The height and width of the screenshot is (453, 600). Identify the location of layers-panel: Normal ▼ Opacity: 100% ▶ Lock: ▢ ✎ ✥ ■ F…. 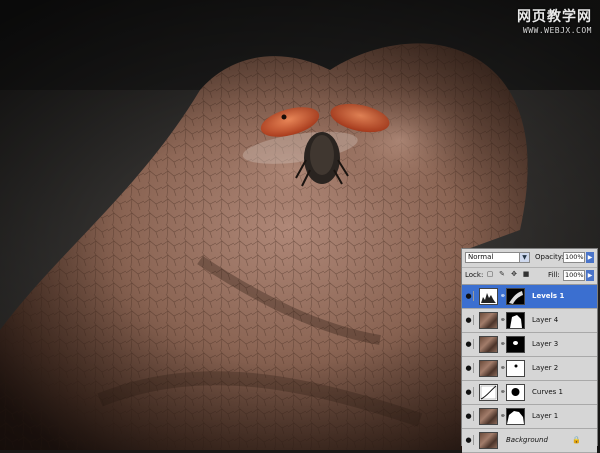
(529, 350).